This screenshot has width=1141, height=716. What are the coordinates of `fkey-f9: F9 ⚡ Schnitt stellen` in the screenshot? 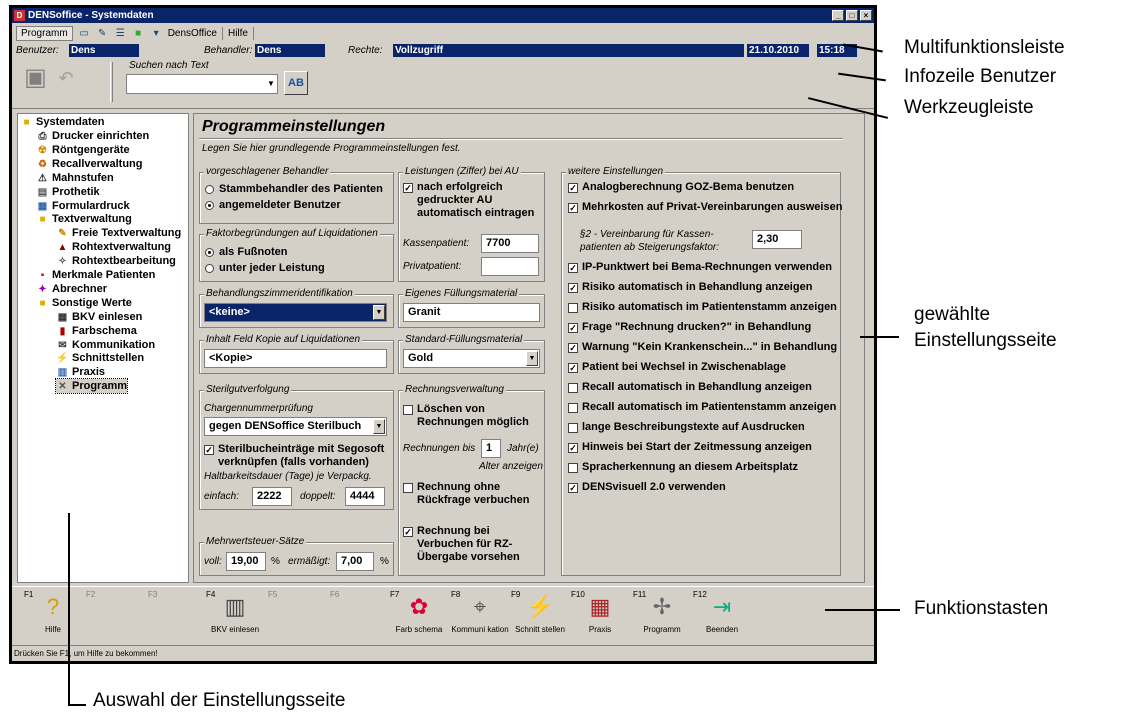 It's located at (540, 615).